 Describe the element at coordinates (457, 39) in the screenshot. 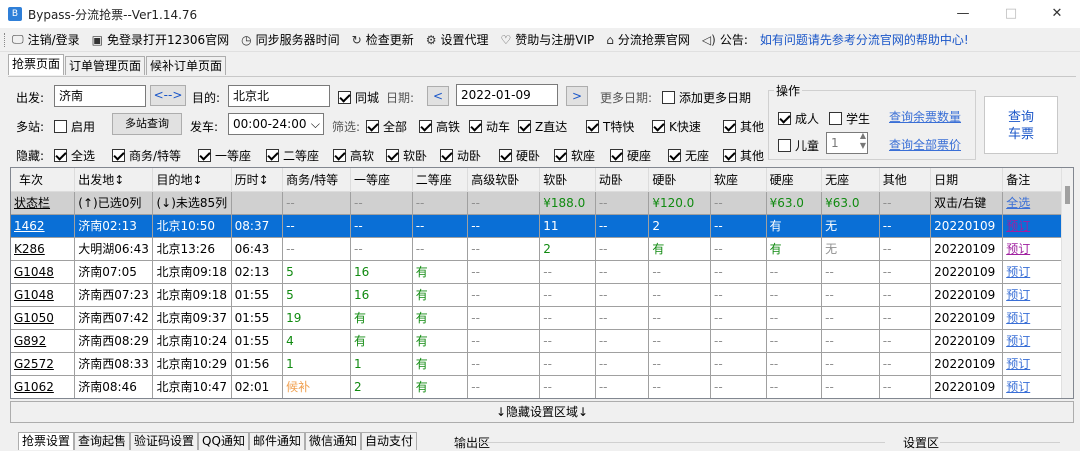

I see `menu-item-4: ⚙ 设置代理` at that location.